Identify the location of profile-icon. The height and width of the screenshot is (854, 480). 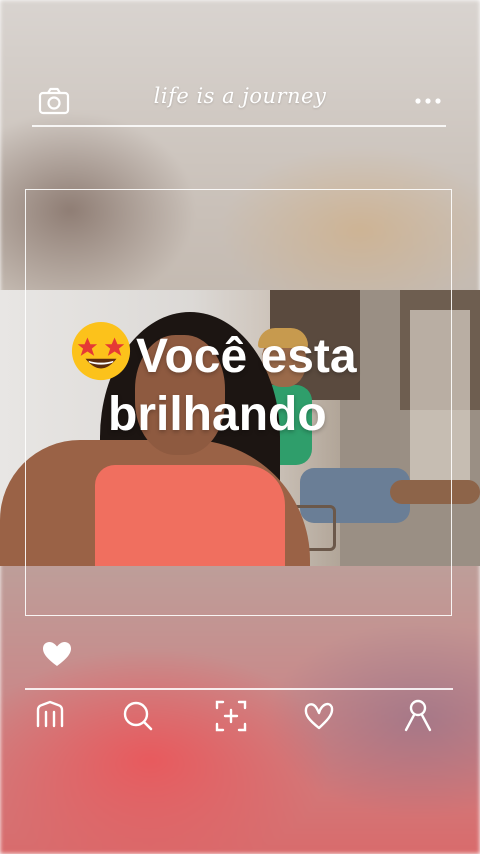
(418, 716).